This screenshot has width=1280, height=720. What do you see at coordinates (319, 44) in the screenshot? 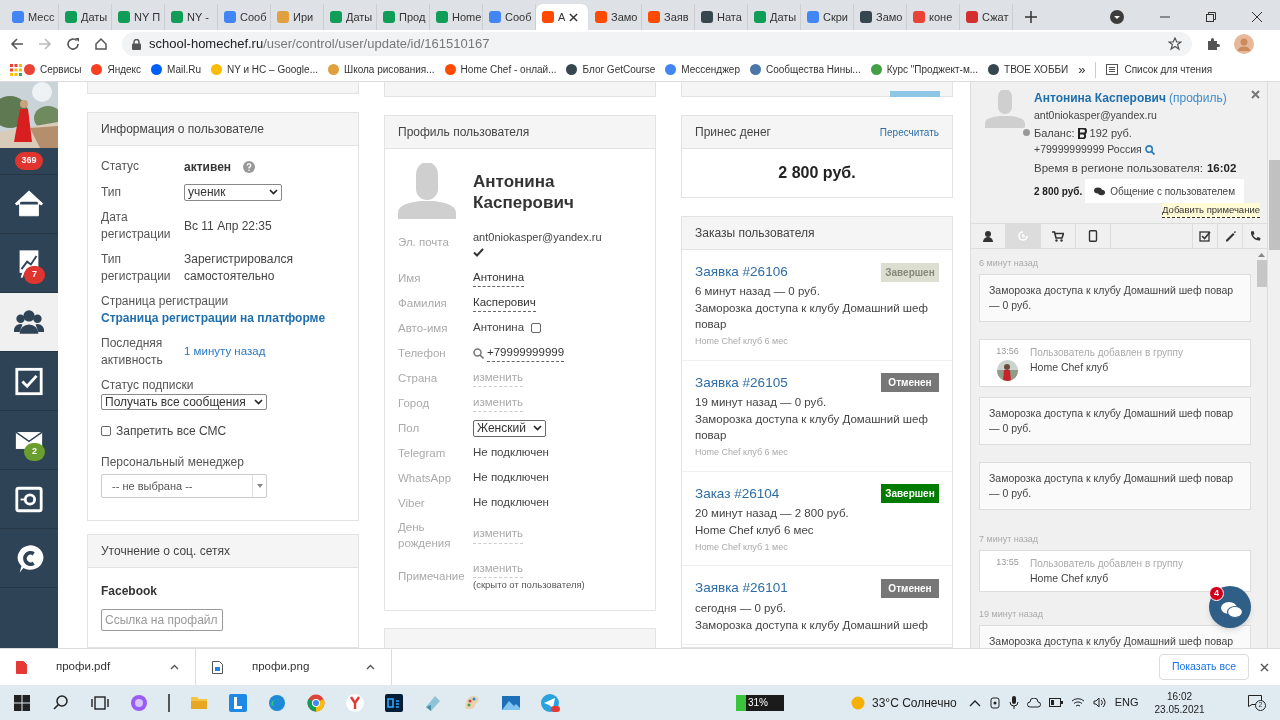
I see `url-text: school-homechef.ru/user/control/user/update/id/161510167` at bounding box center [319, 44].